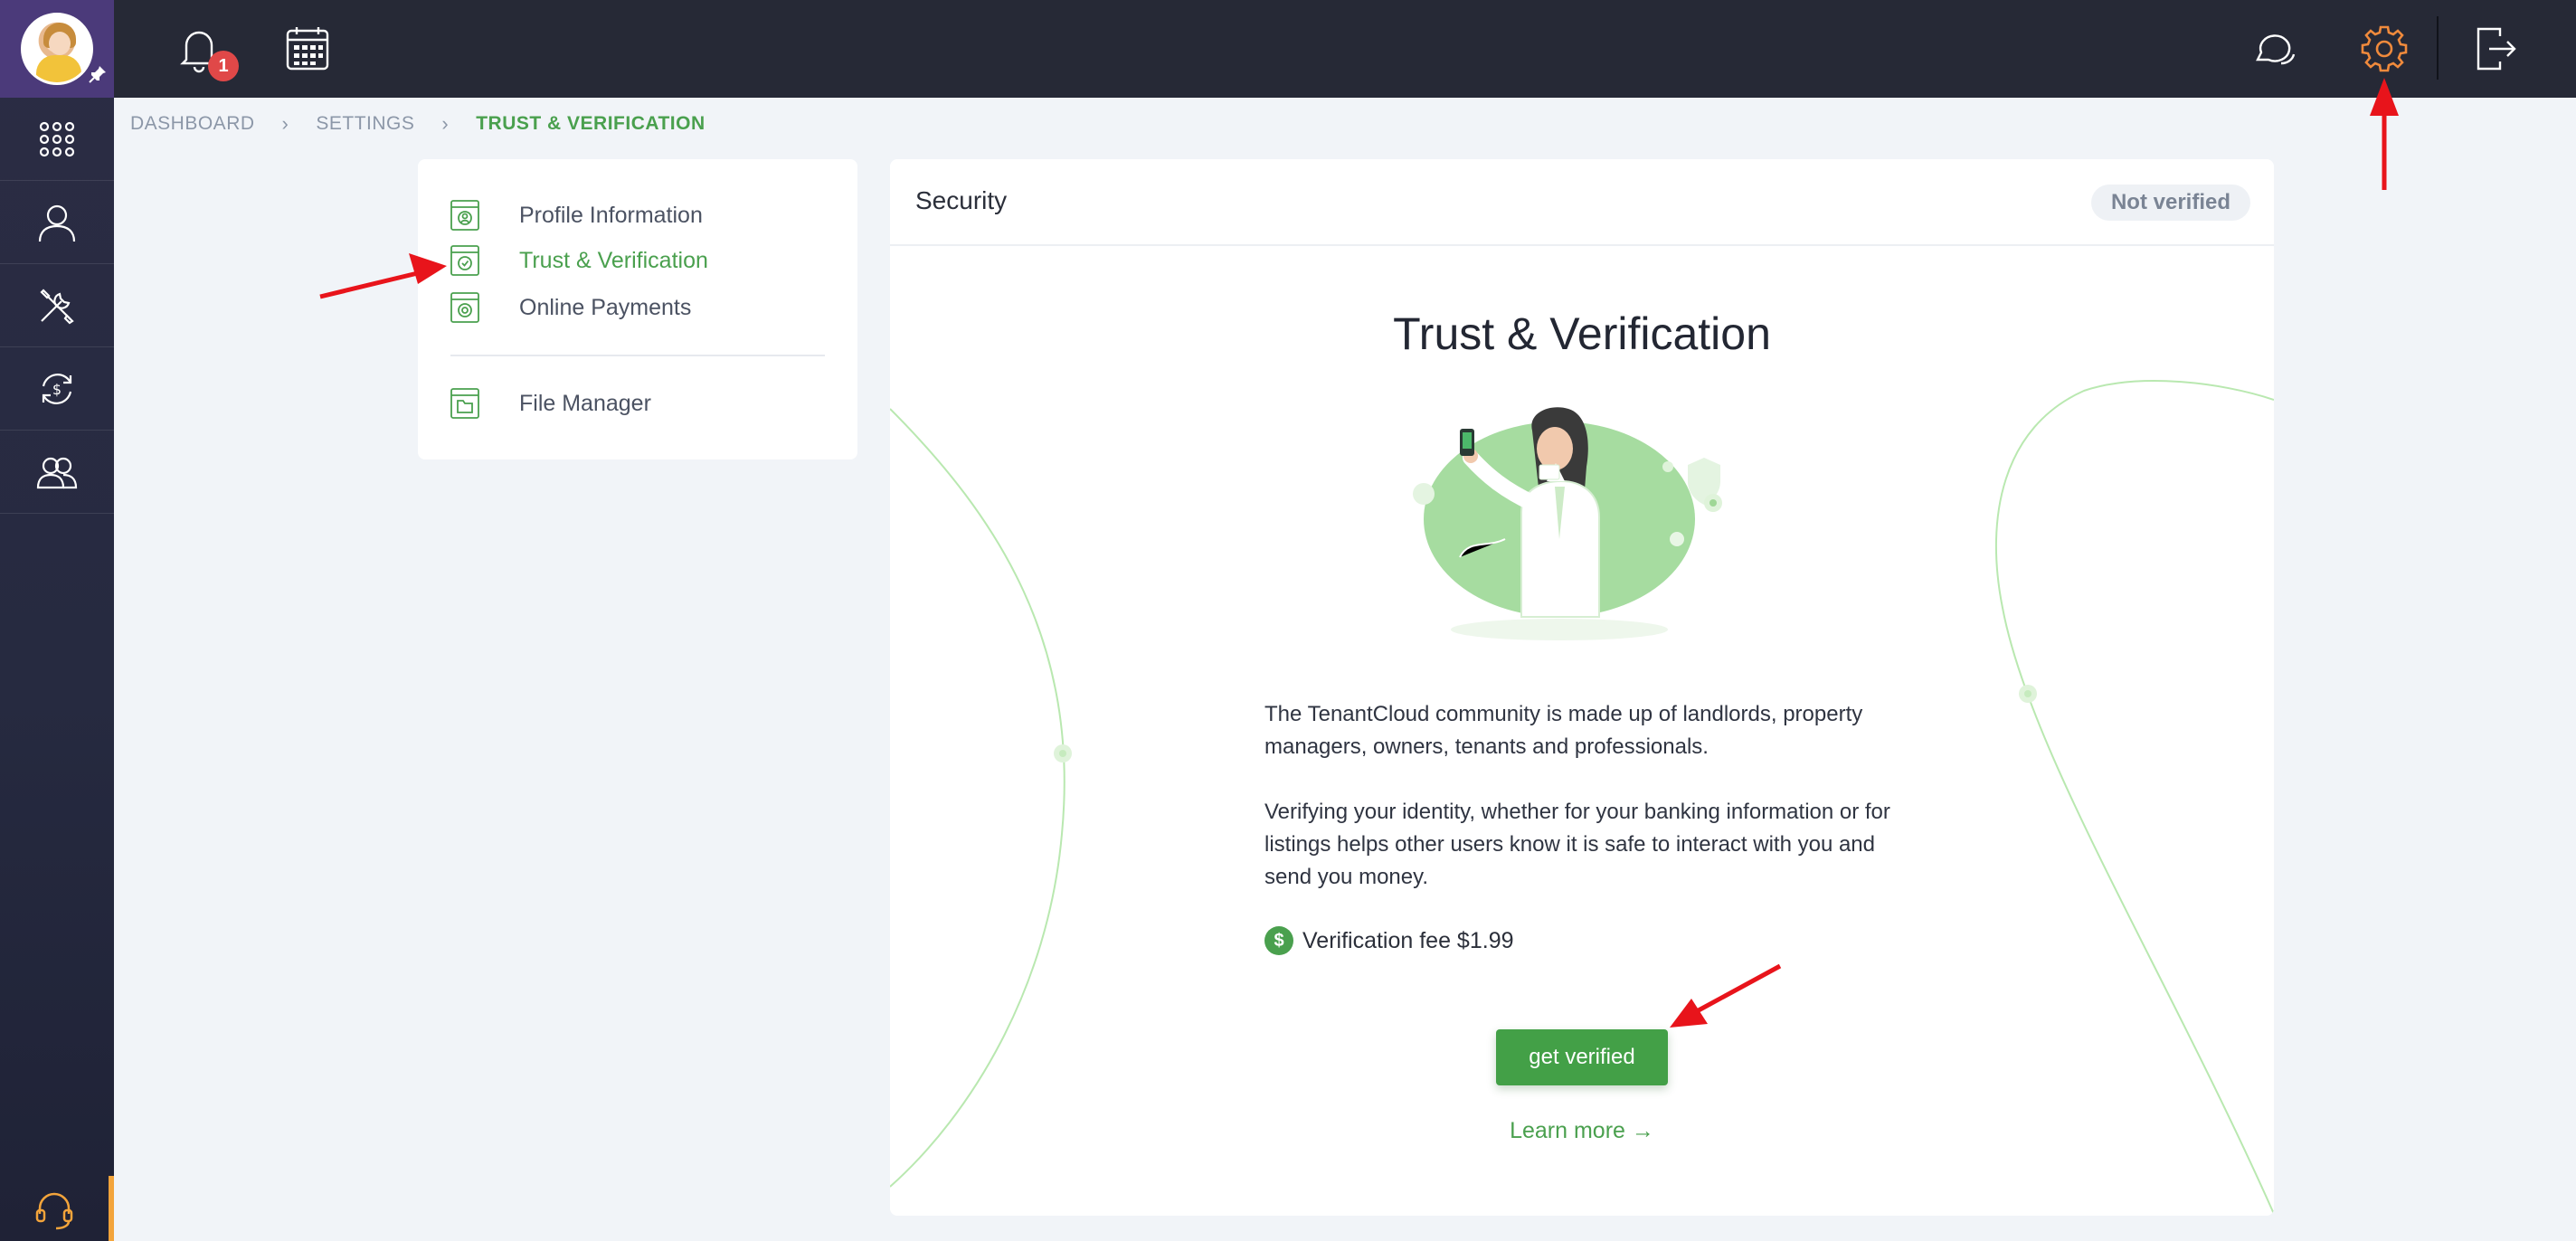  What do you see at coordinates (2438, 48) in the screenshot?
I see `topbar-divider` at bounding box center [2438, 48].